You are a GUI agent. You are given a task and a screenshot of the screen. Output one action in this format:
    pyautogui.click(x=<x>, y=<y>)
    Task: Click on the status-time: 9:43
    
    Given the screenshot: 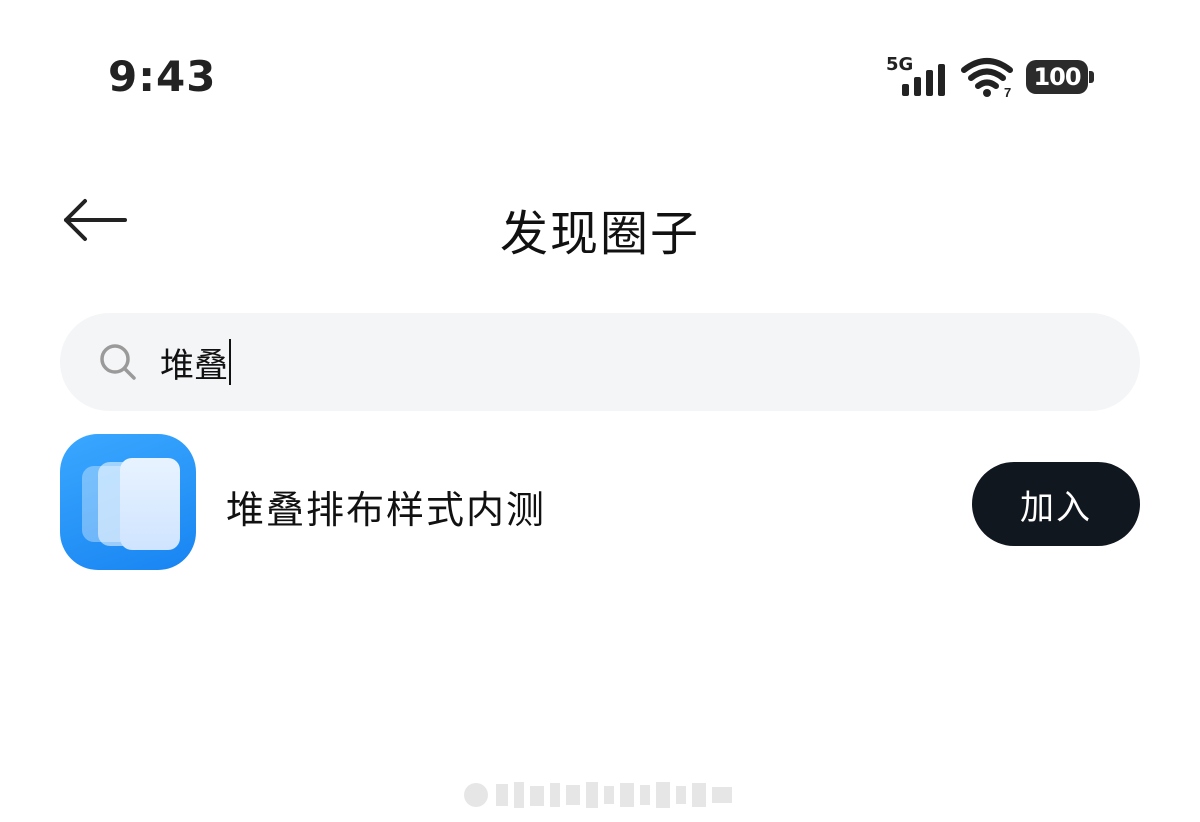 What is the action you would take?
    pyautogui.click(x=162, y=76)
    